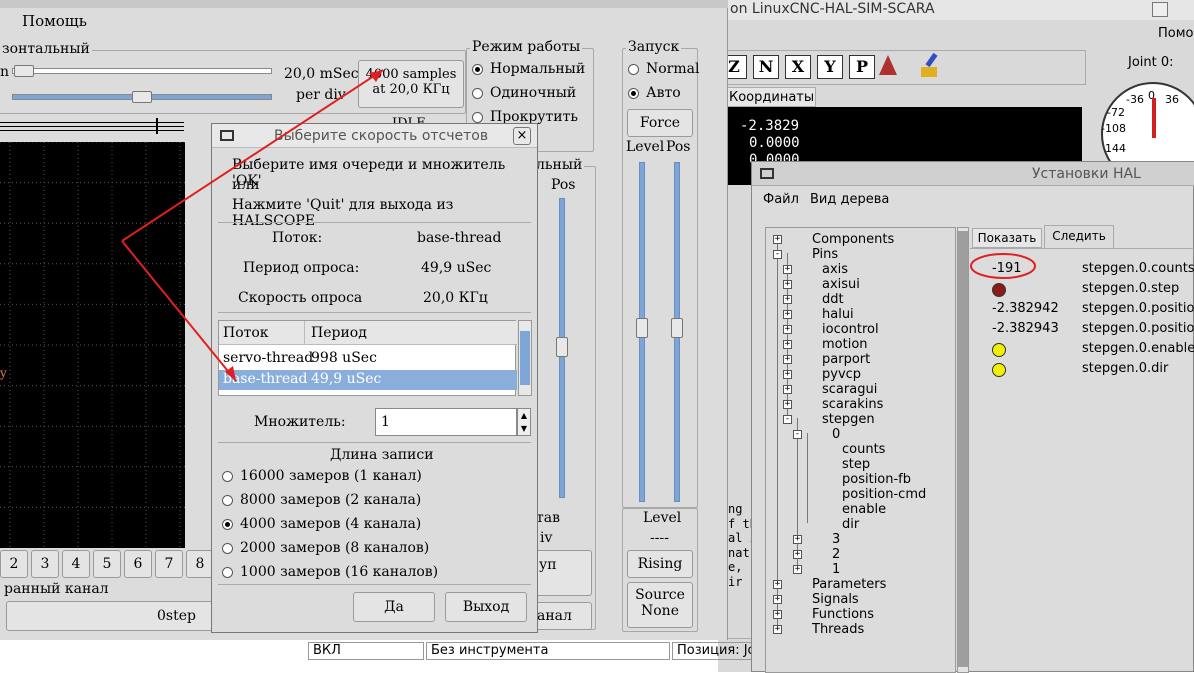  Describe the element at coordinates (142, 97) in the screenshot. I see `position-slider-knob` at that location.